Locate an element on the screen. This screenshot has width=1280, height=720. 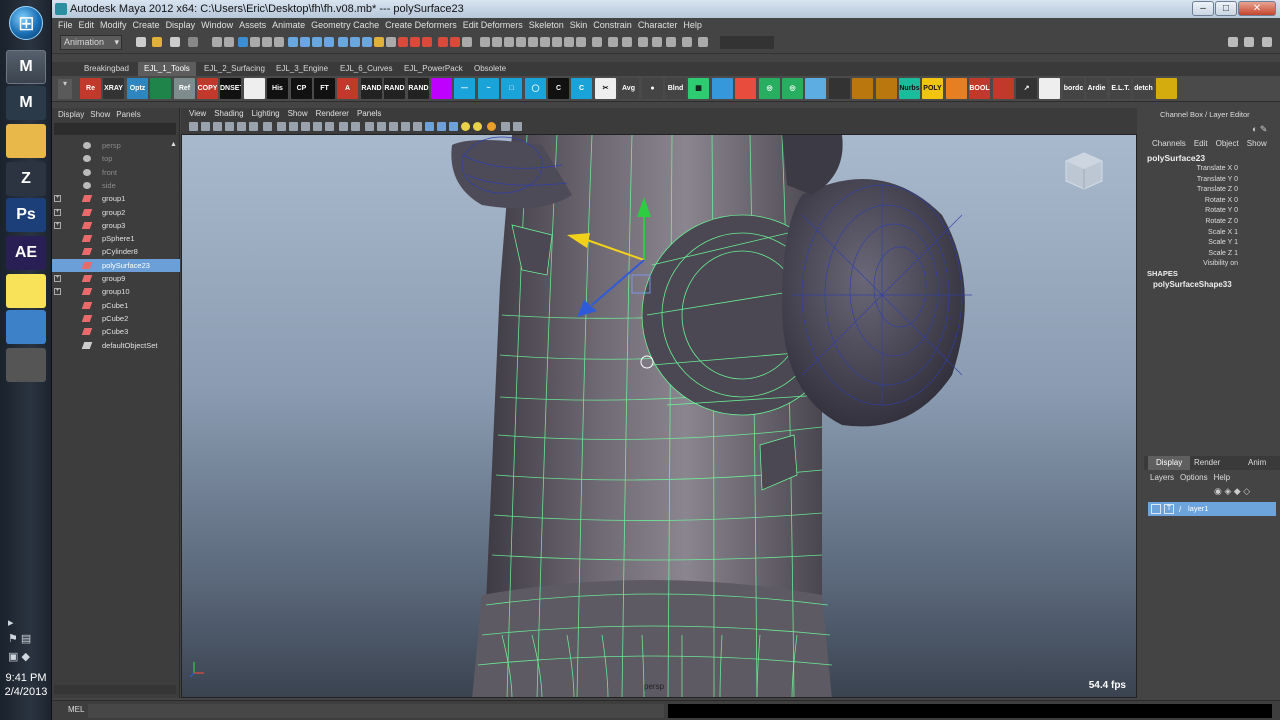
clock-time: 9:41 PM is located at coordinates (26, 678).